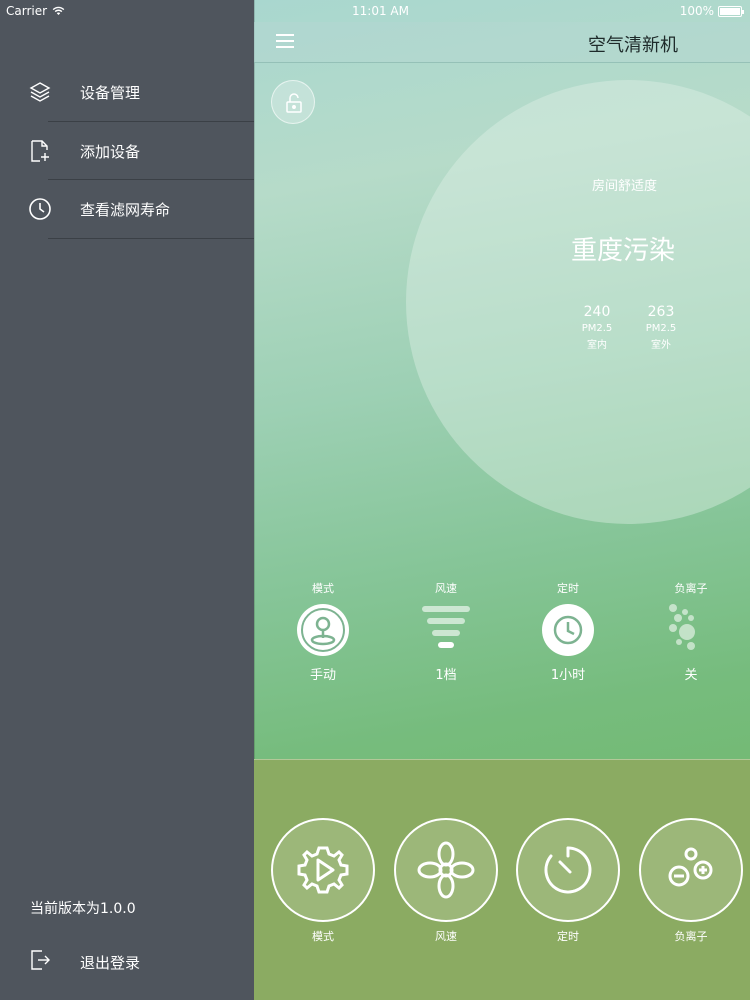  What do you see at coordinates (597, 312) in the screenshot?
I see `indoor-value: 240` at bounding box center [597, 312].